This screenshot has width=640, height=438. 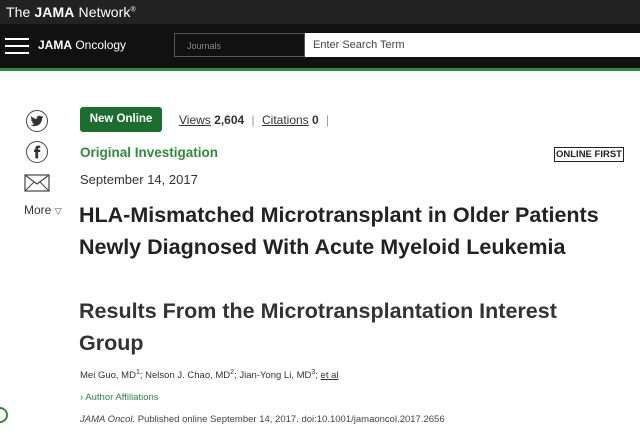 I want to click on author-name: Nelson J. Chao, MD, so click(x=187, y=375).